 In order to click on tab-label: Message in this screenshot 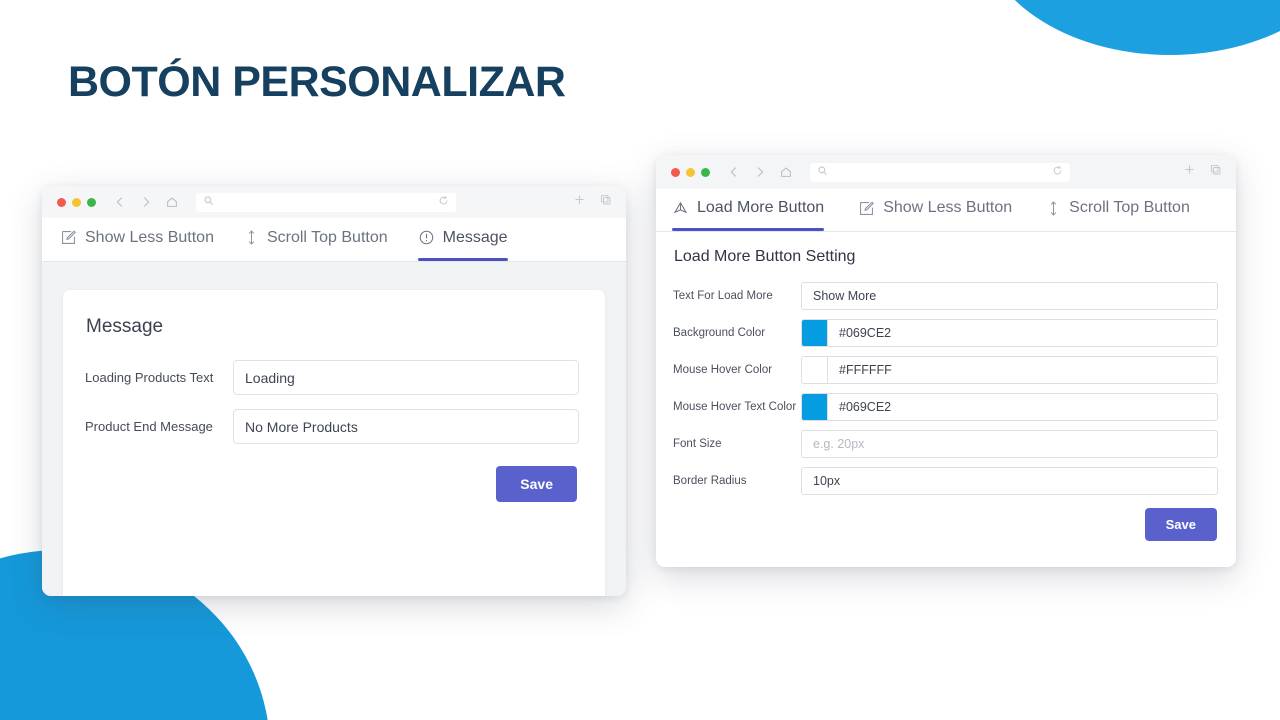, I will do `click(475, 237)`.